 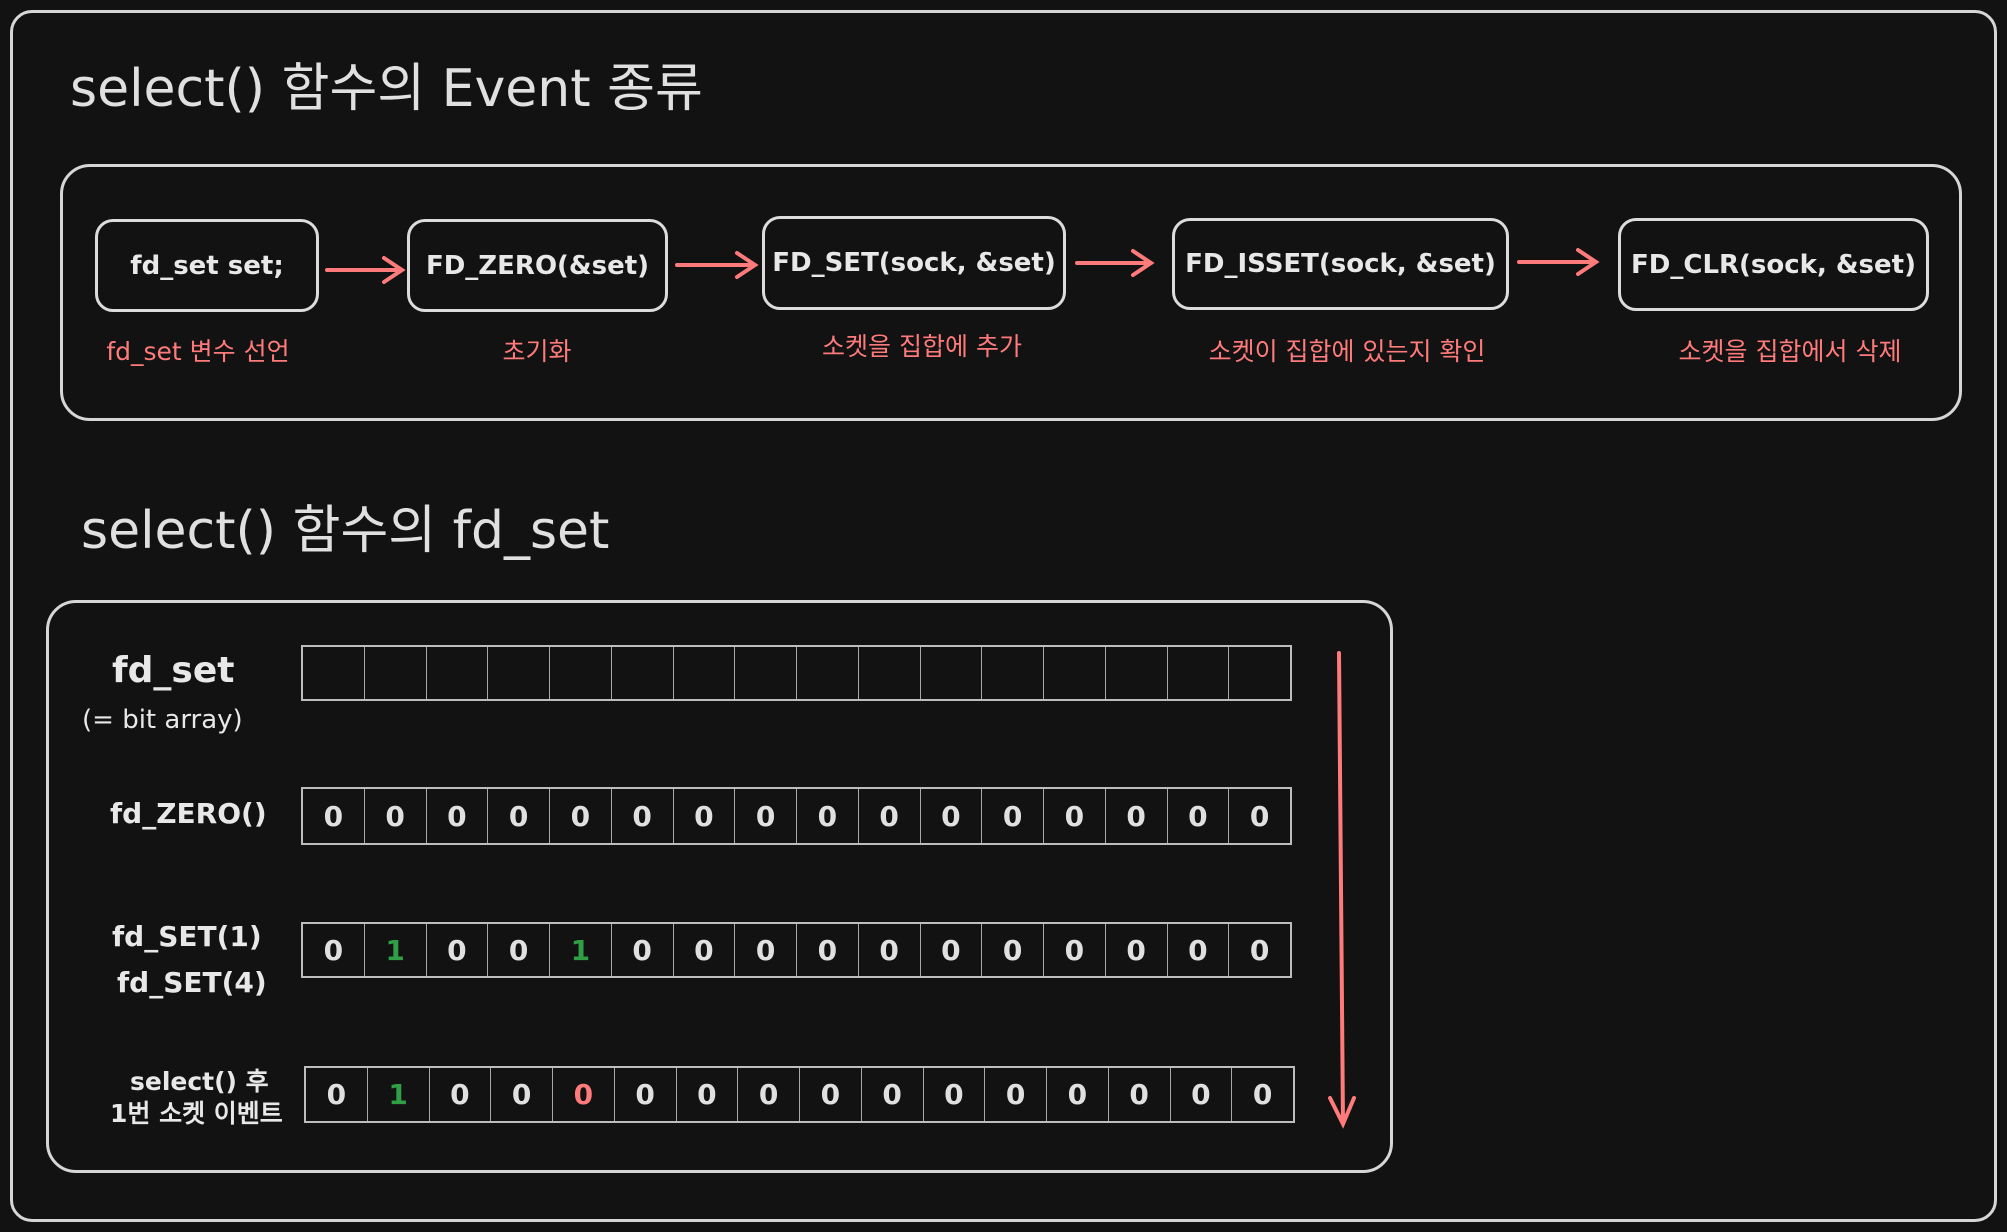 What do you see at coordinates (199, 1081) in the screenshot?
I see `row-label: select() 후` at bounding box center [199, 1081].